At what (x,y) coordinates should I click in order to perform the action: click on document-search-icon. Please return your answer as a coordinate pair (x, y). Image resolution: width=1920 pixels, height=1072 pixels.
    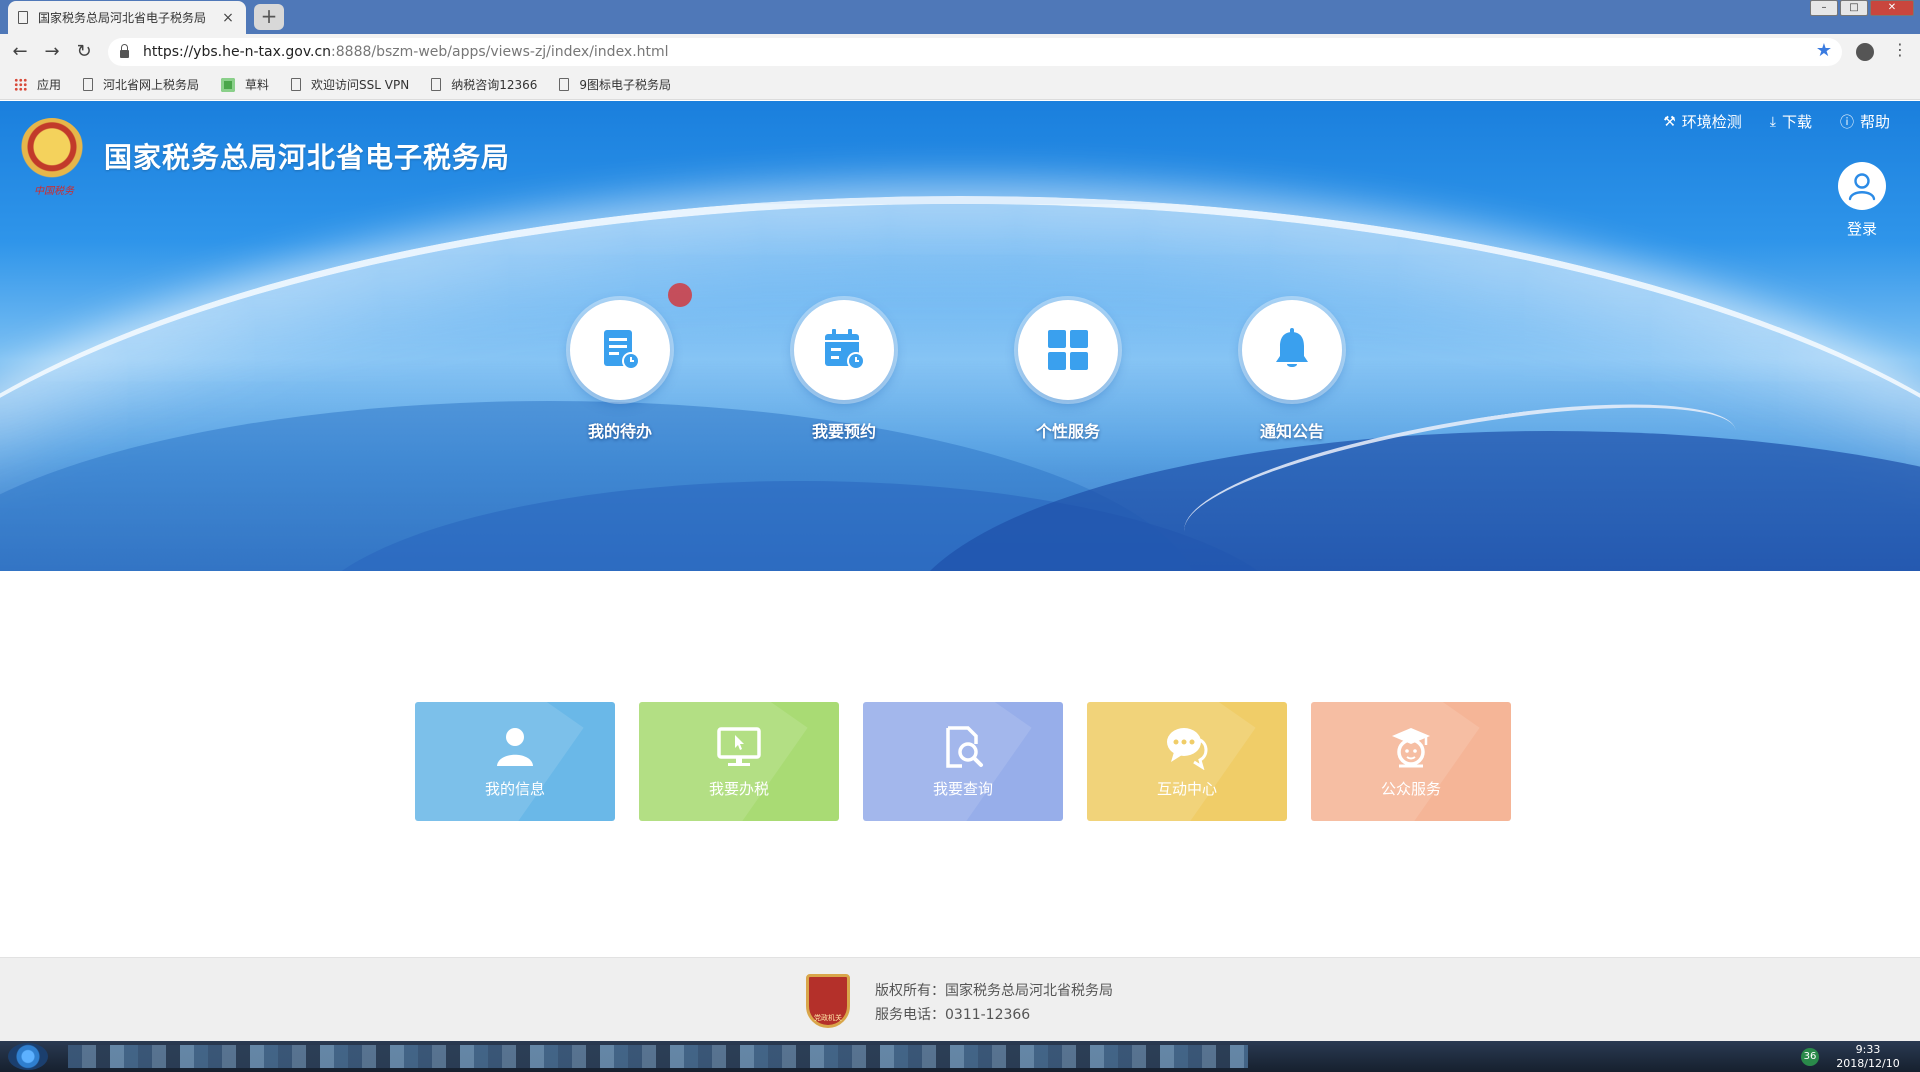
    Looking at the image, I should click on (964, 747).